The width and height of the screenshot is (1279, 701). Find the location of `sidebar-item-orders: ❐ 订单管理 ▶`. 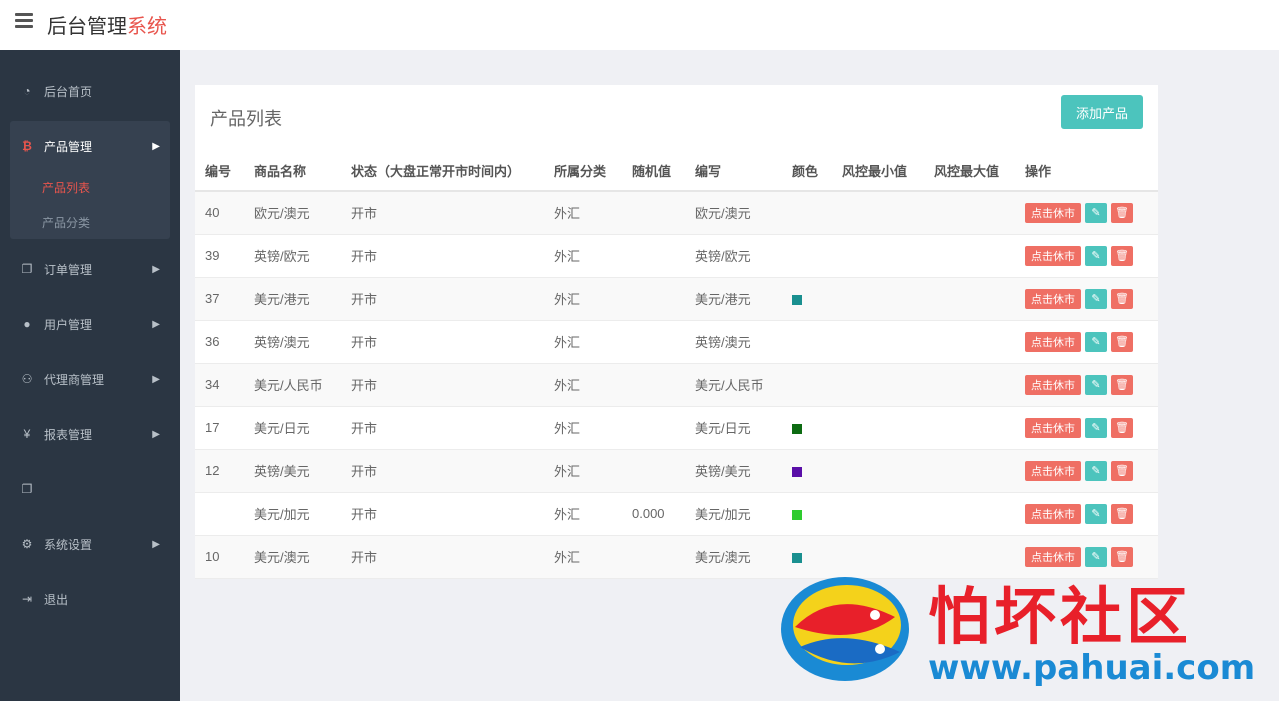

sidebar-item-orders: ❐ 订单管理 ▶ is located at coordinates (90, 269).